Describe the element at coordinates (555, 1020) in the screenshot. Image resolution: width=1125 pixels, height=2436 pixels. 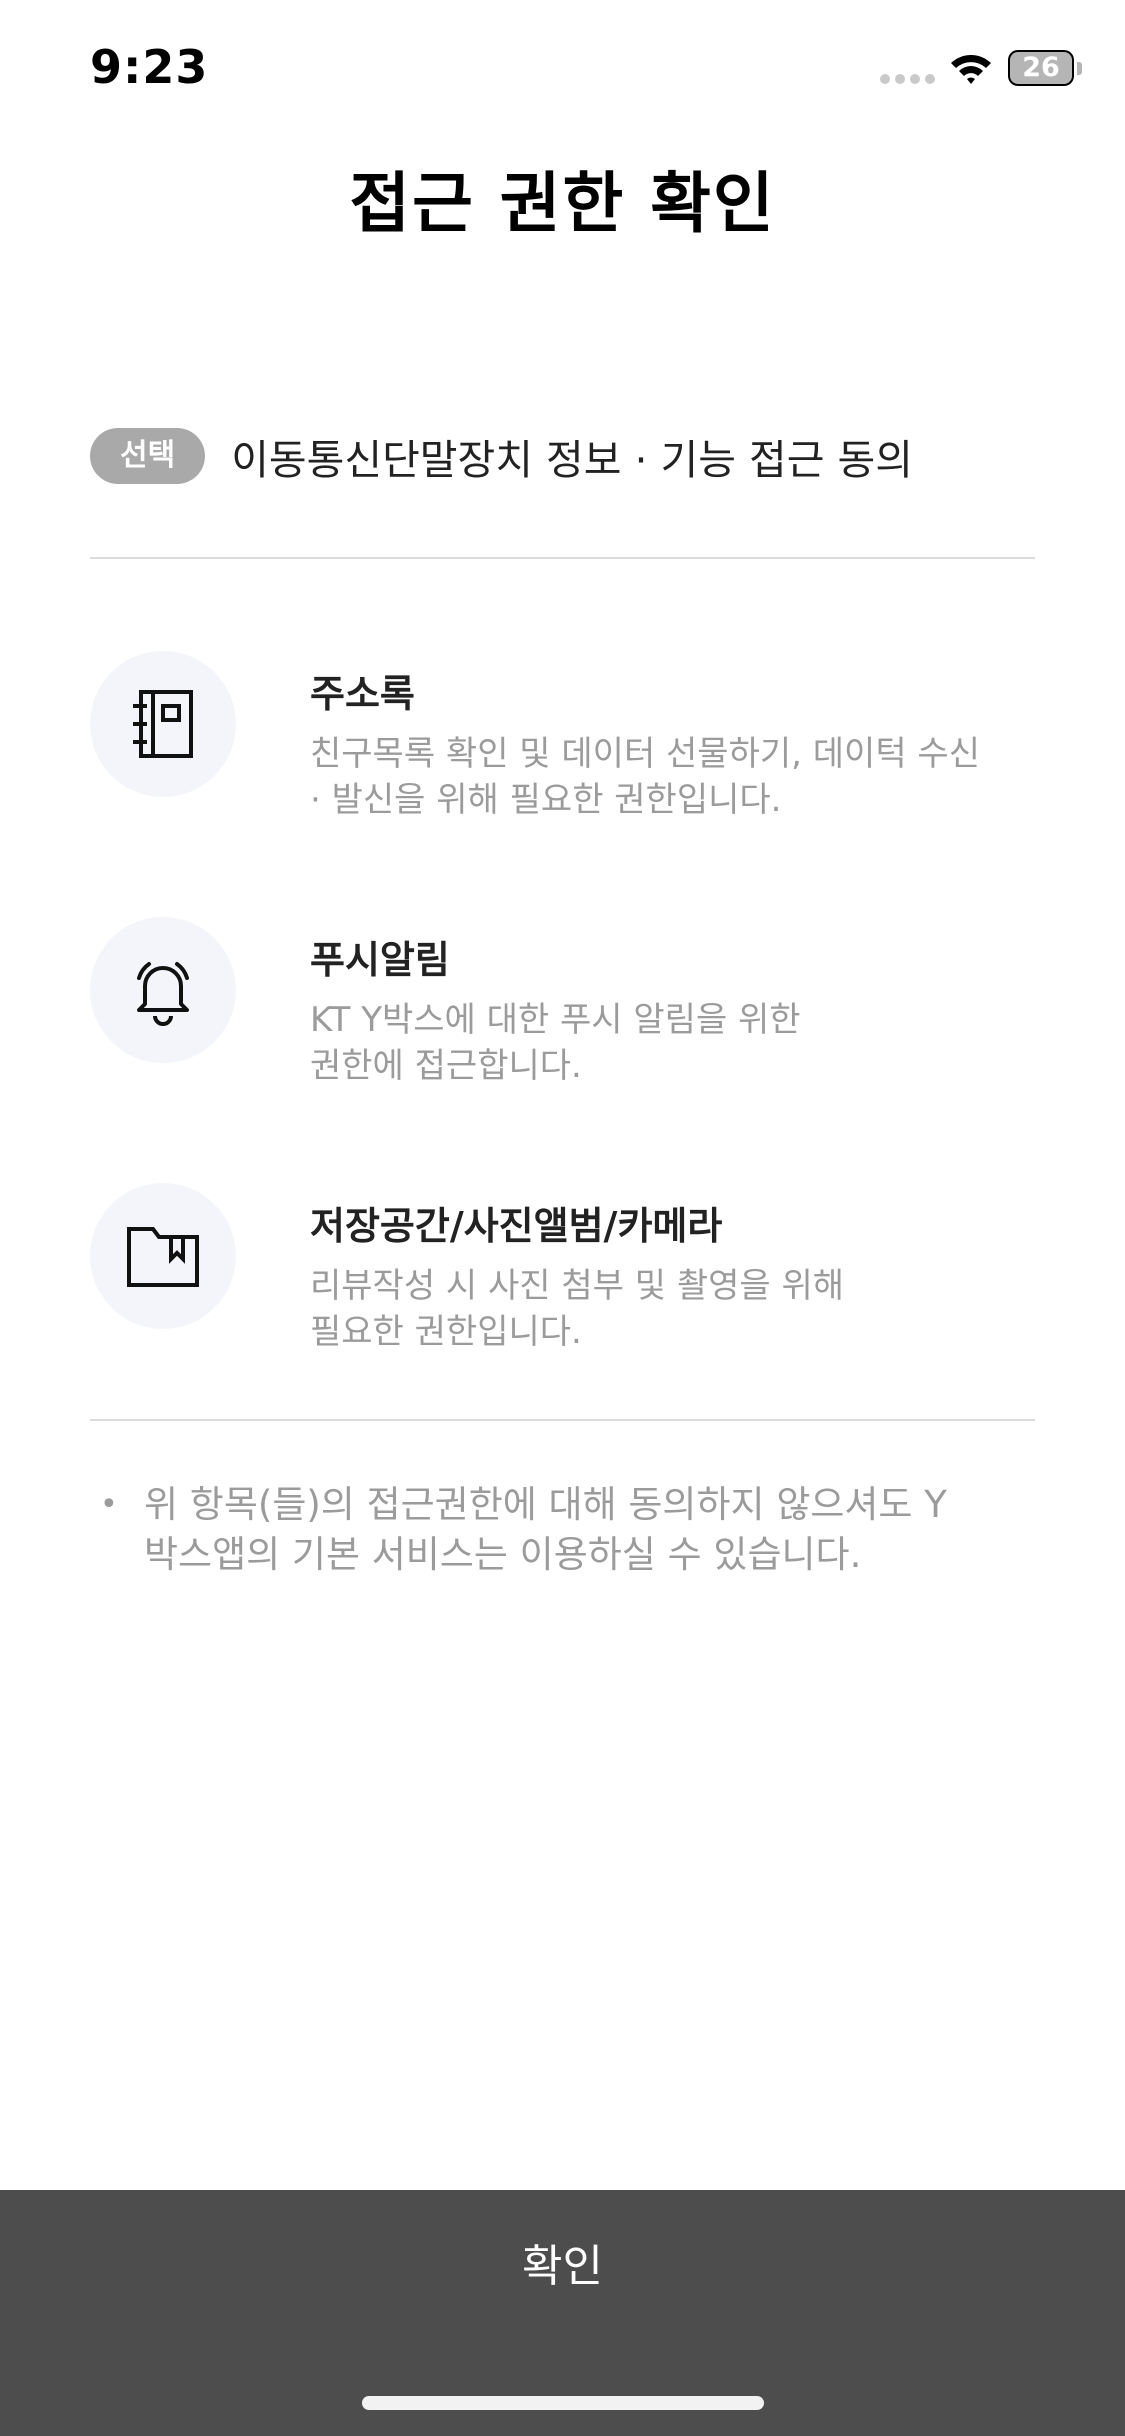
I see `permission-desc-line: KT Y박스에 대한 푸시 알림을 위한` at that location.